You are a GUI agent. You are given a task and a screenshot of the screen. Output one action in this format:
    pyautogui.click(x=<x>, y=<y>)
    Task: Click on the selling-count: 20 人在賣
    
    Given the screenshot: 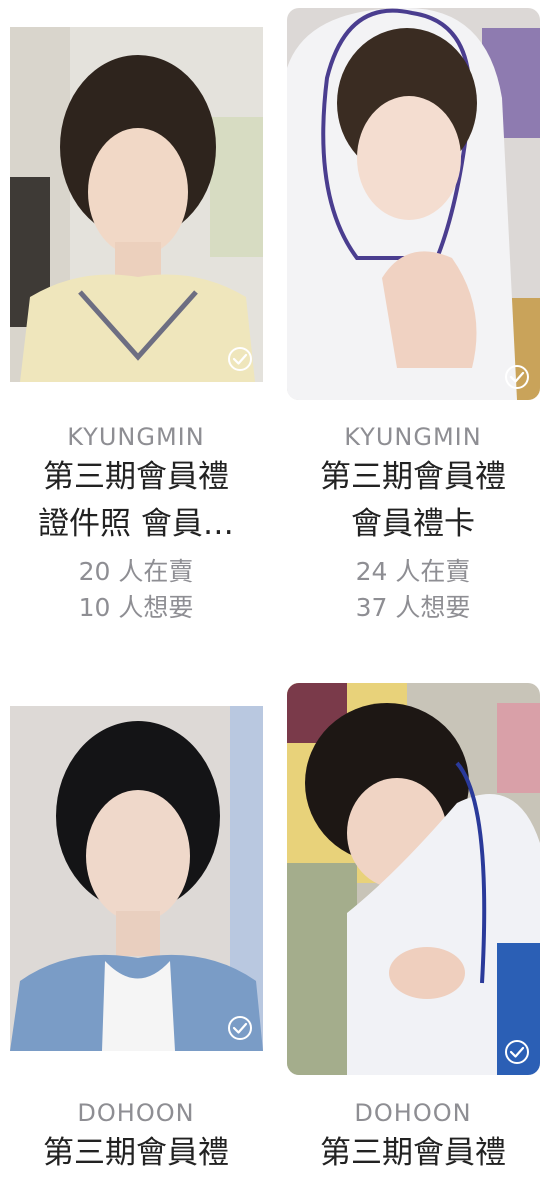 What is the action you would take?
    pyautogui.click(x=136, y=571)
    